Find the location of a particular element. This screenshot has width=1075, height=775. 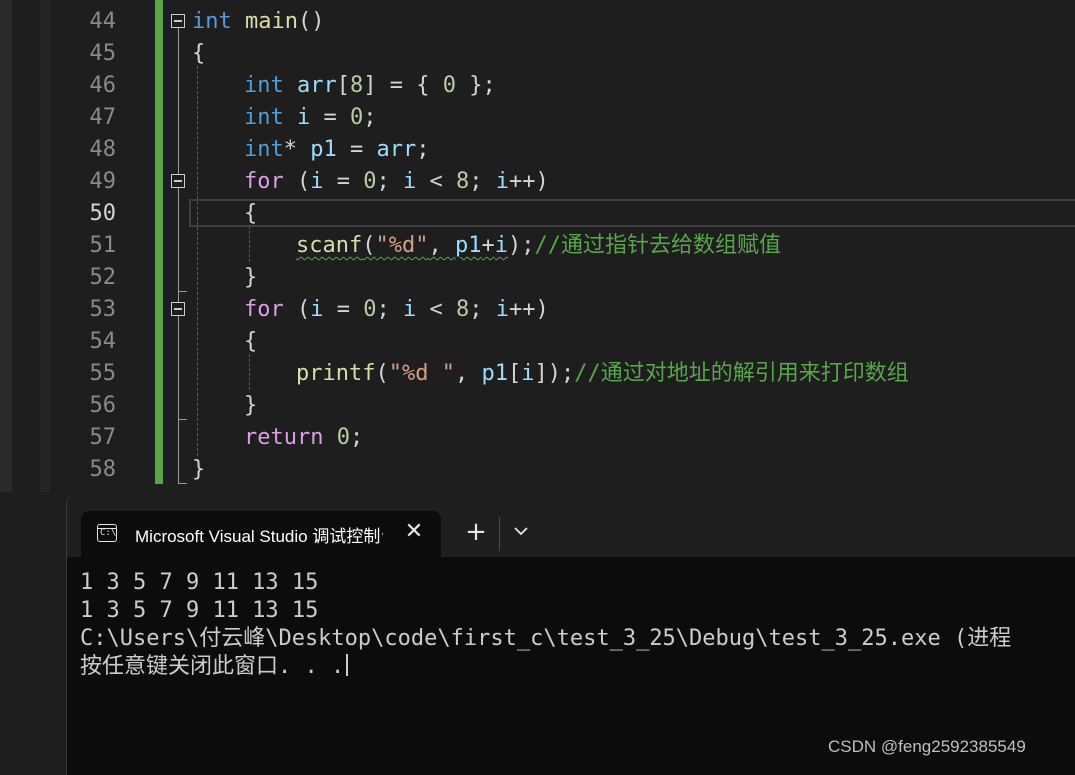

code-line-50: { is located at coordinates (250, 214).